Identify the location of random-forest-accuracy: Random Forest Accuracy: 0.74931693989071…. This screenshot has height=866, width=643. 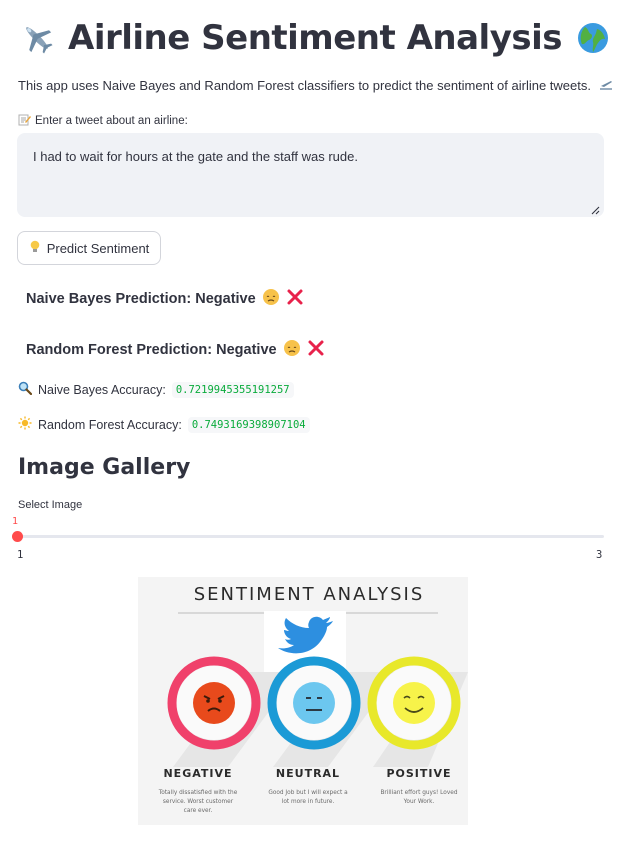
(164, 424).